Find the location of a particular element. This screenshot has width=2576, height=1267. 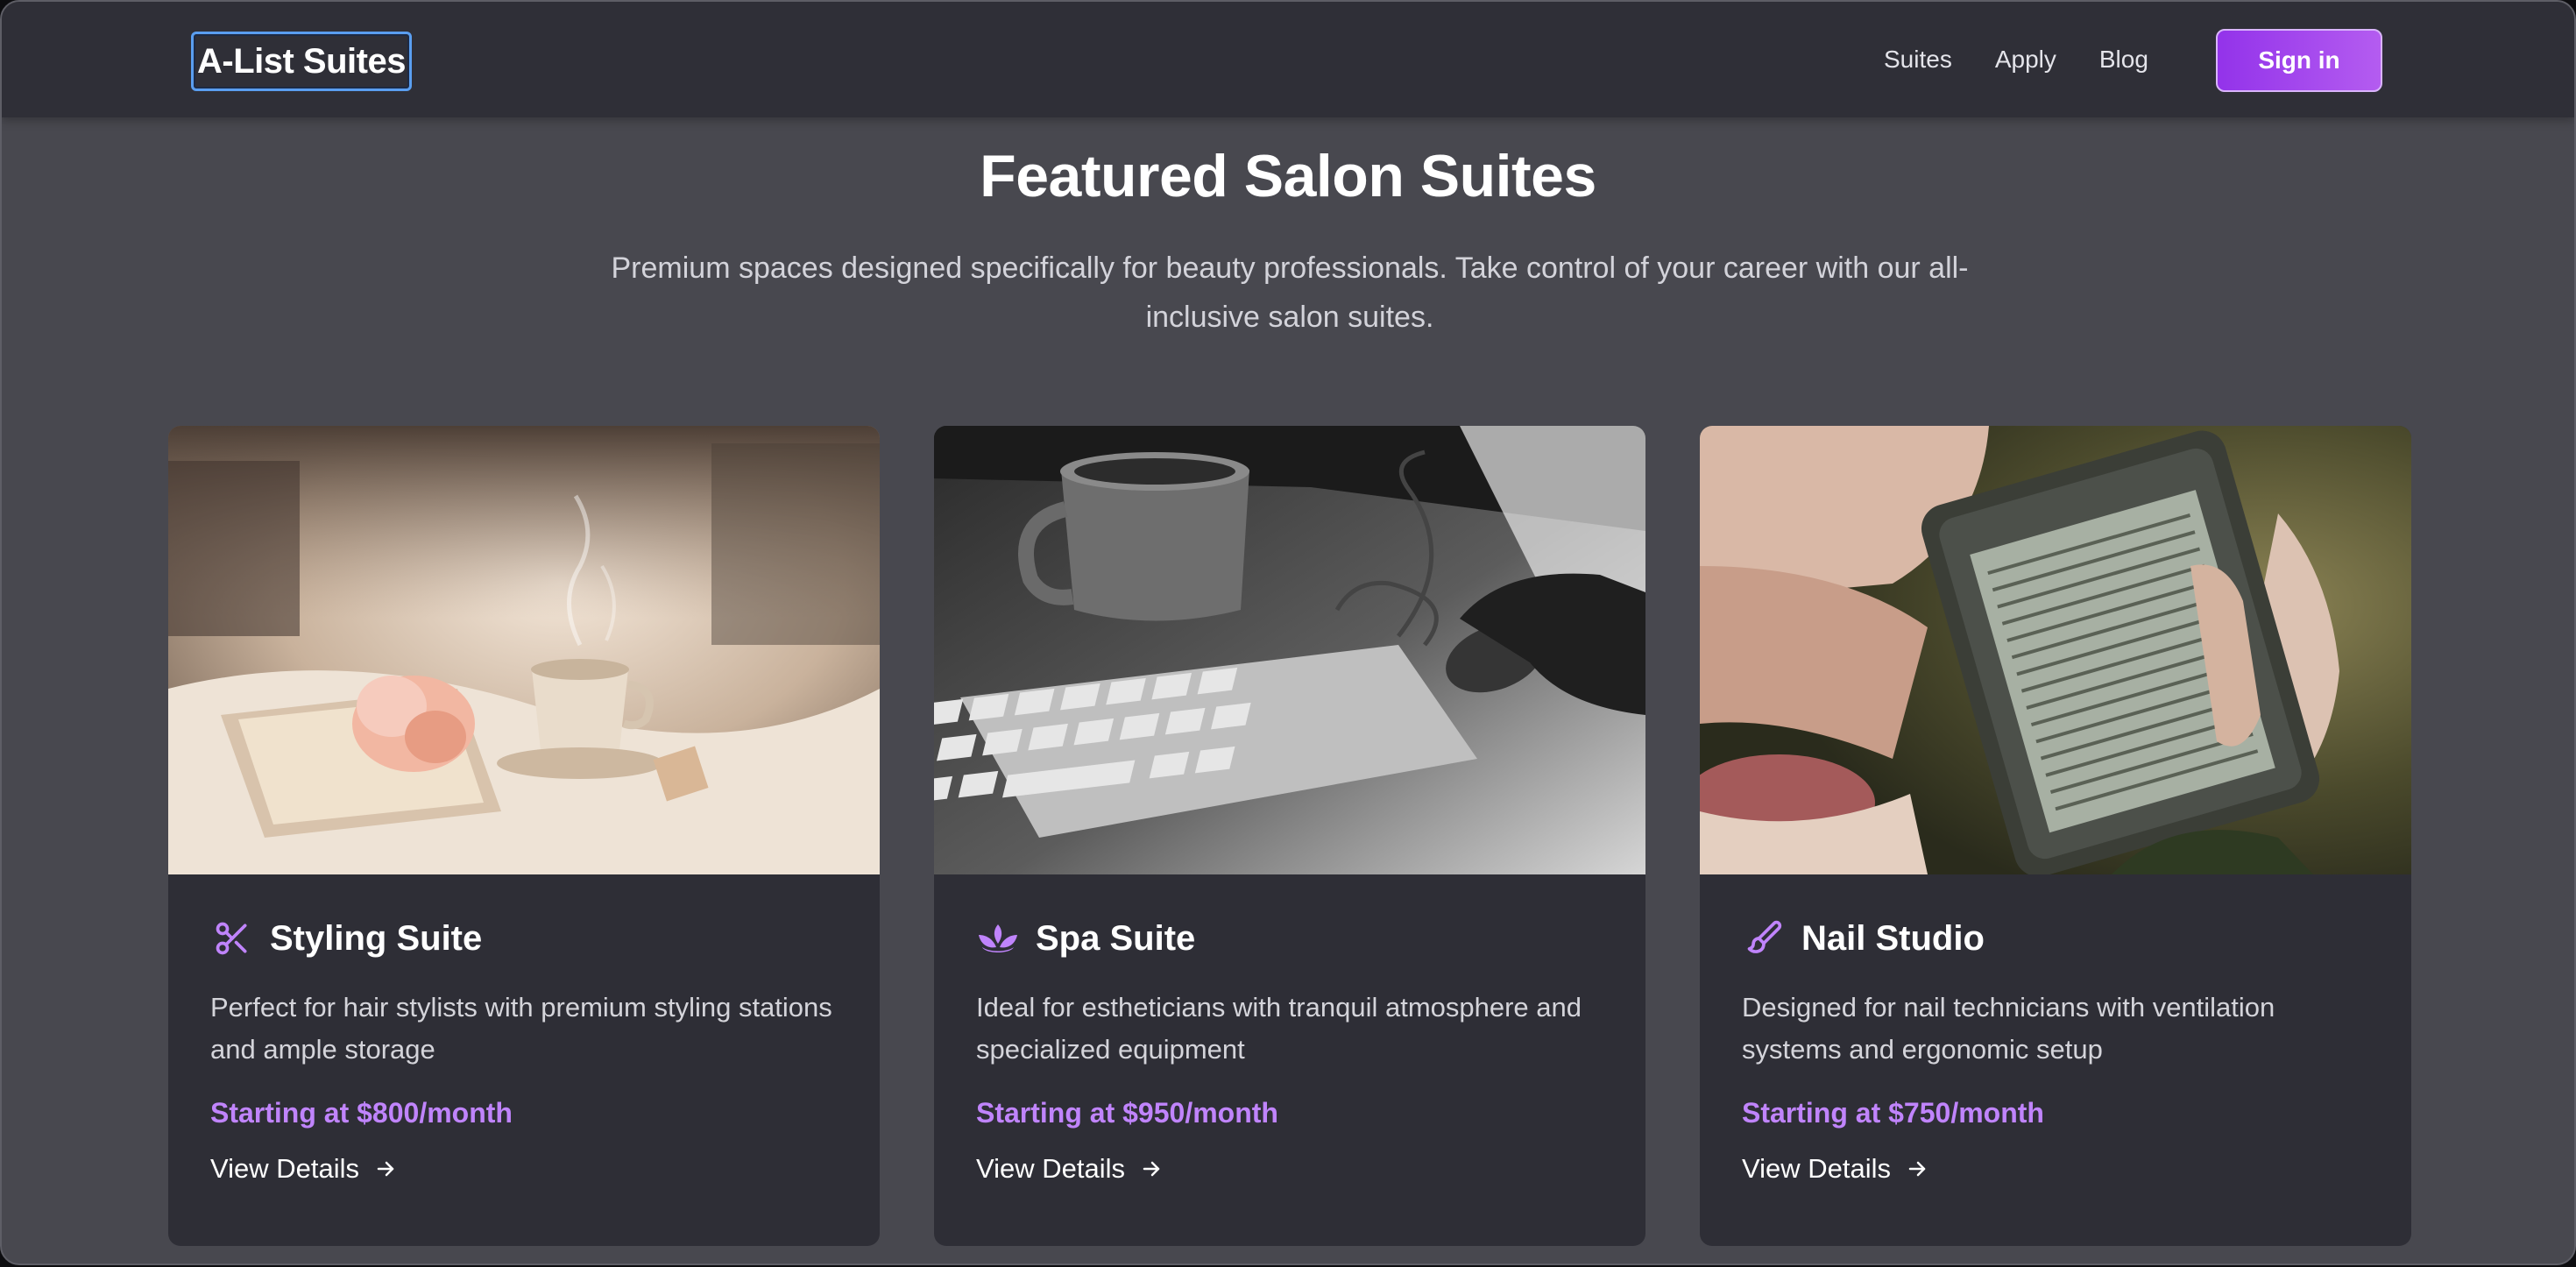

card-price: Starting at $950/month is located at coordinates (1127, 1113).